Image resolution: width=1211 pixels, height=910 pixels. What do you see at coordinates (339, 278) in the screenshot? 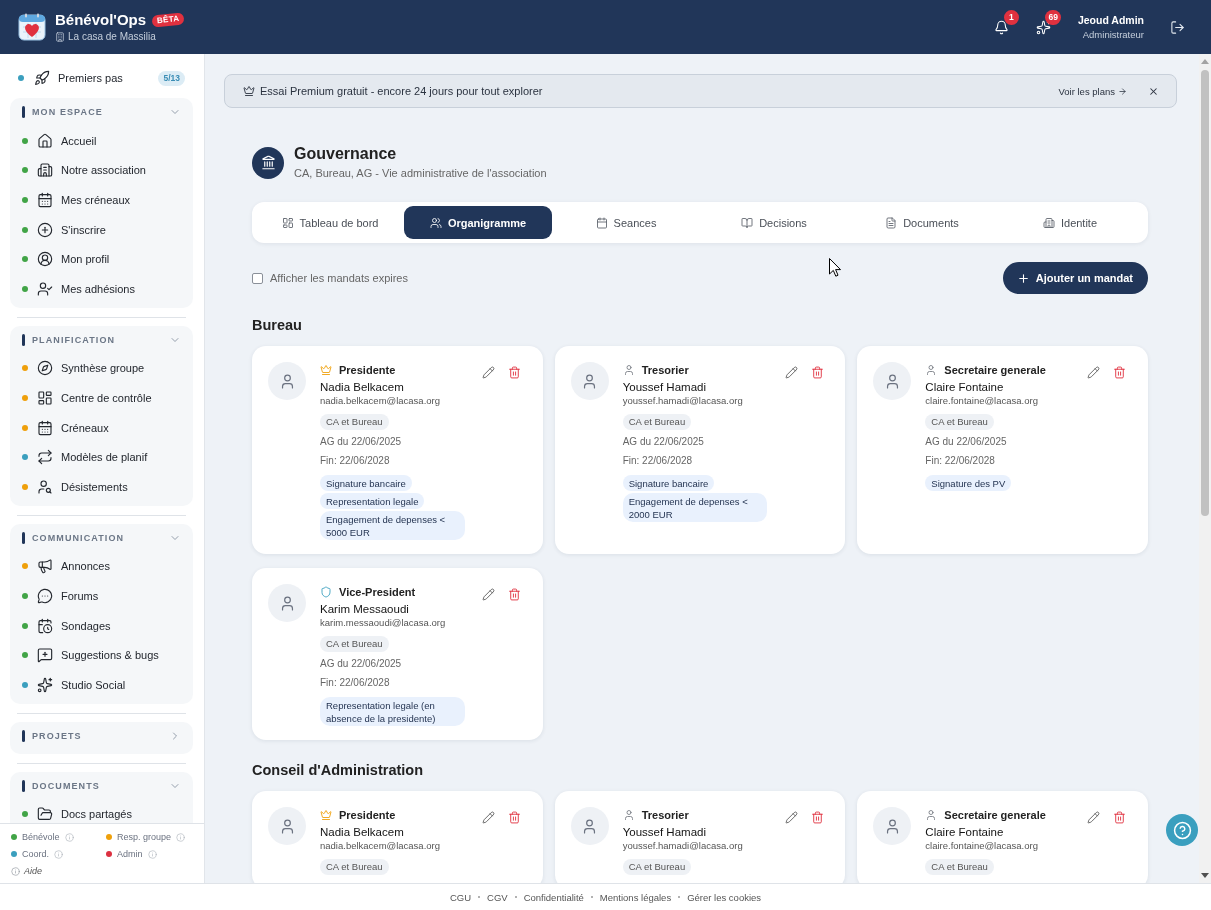
I see `checkbox-label: Afficher les mandats expires` at bounding box center [339, 278].